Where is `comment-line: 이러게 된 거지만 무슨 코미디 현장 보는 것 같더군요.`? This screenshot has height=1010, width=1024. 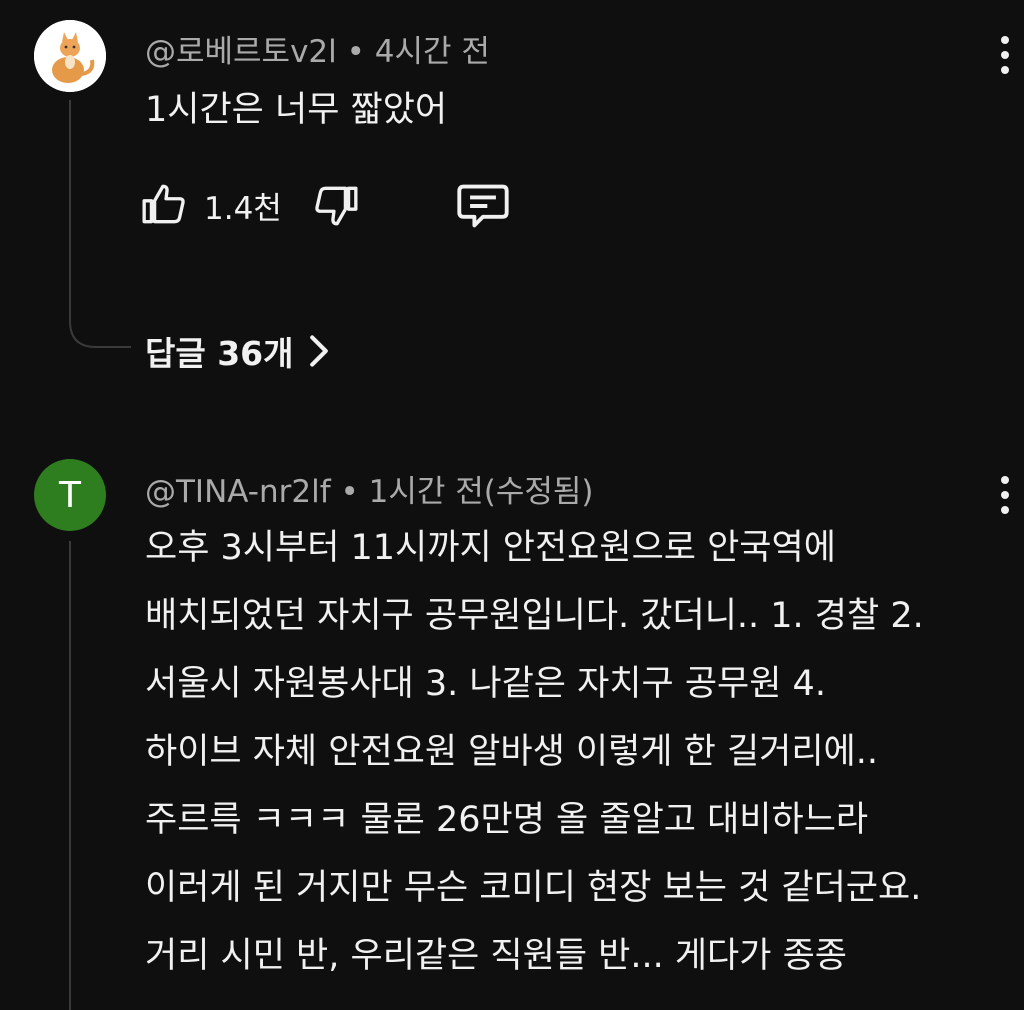 comment-line: 이러게 된 거지만 무슨 코미디 현장 보는 것 같더군요. is located at coordinates (533, 888).